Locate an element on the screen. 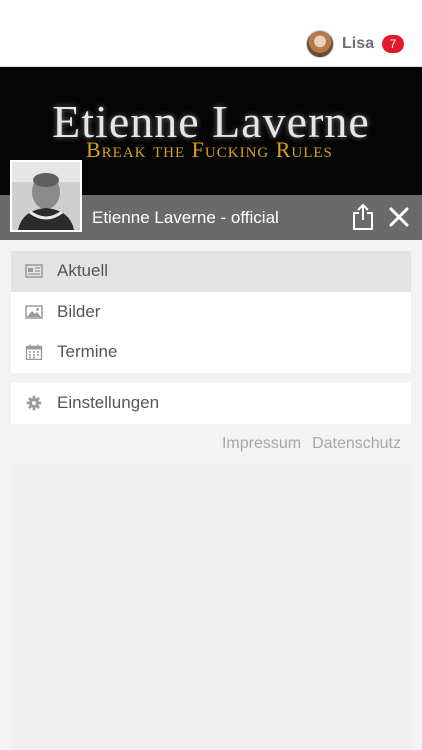 The width and height of the screenshot is (422, 750). menu-item-einstellungen: Einstellungen is located at coordinates (211, 403).